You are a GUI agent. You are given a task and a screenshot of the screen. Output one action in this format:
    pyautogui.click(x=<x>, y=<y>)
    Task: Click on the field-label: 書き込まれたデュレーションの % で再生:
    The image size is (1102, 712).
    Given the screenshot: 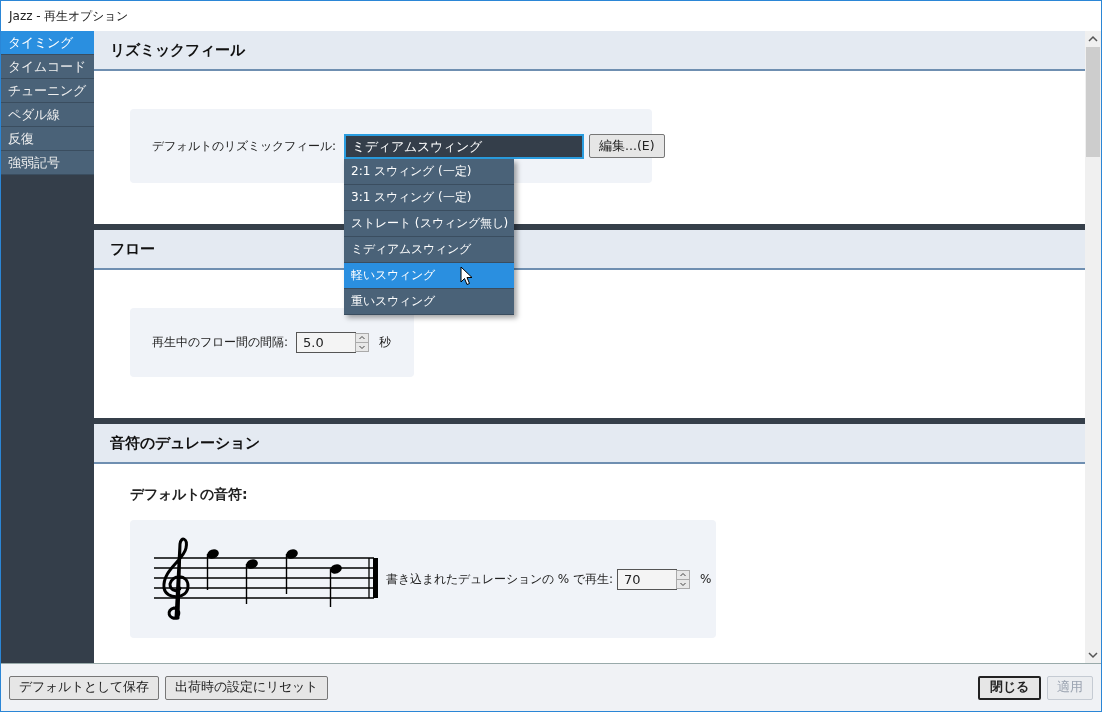 What is the action you would take?
    pyautogui.click(x=500, y=579)
    